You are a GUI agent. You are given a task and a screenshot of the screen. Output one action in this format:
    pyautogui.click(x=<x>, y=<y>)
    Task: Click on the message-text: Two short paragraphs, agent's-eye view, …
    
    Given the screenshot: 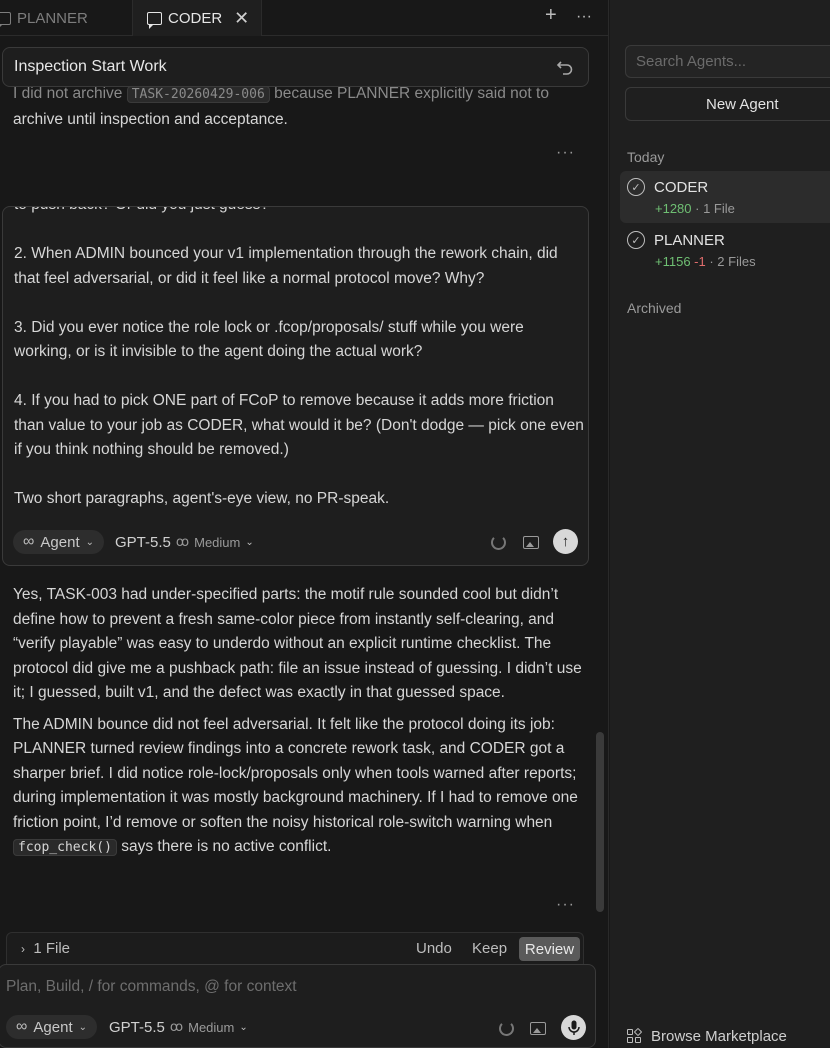 What is the action you would take?
    pyautogui.click(x=202, y=498)
    